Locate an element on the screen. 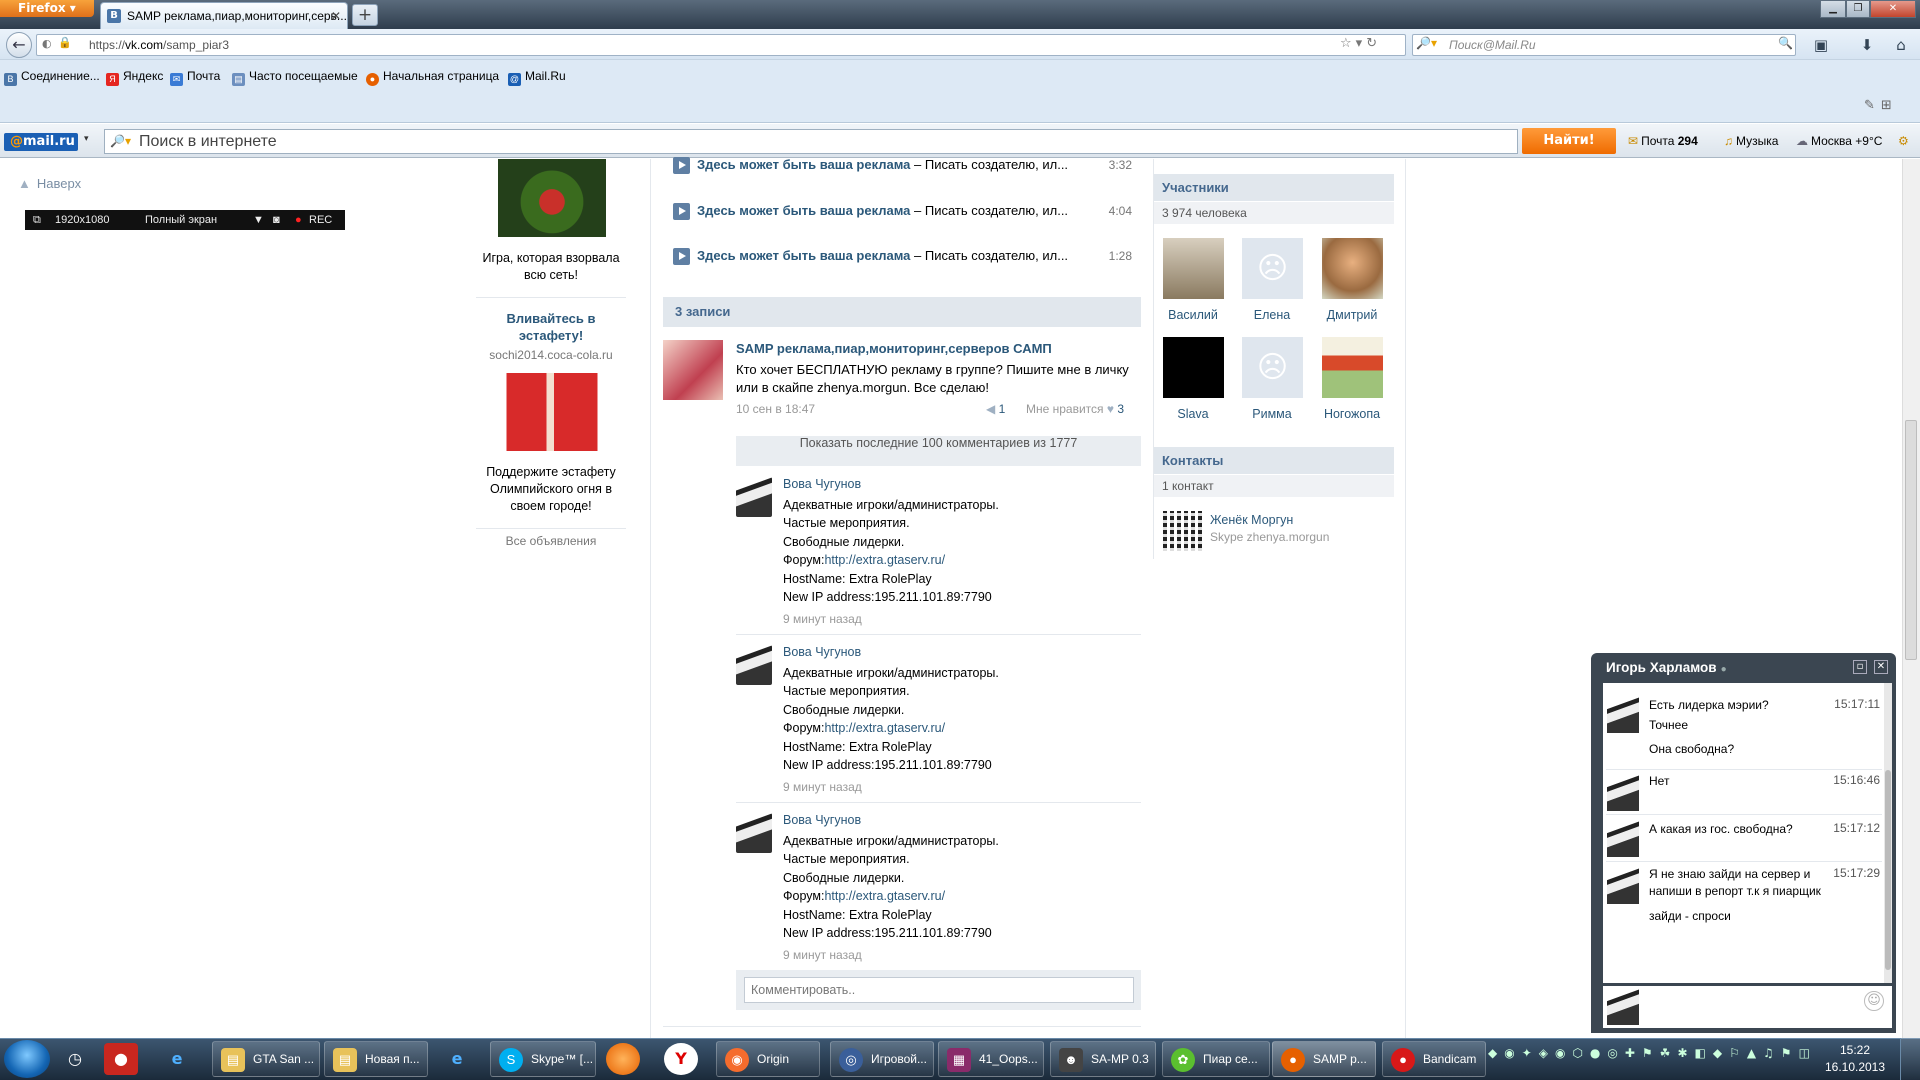 The width and height of the screenshot is (1920, 1080). yandex-browser-icon: Y is located at coordinates (681, 1059).